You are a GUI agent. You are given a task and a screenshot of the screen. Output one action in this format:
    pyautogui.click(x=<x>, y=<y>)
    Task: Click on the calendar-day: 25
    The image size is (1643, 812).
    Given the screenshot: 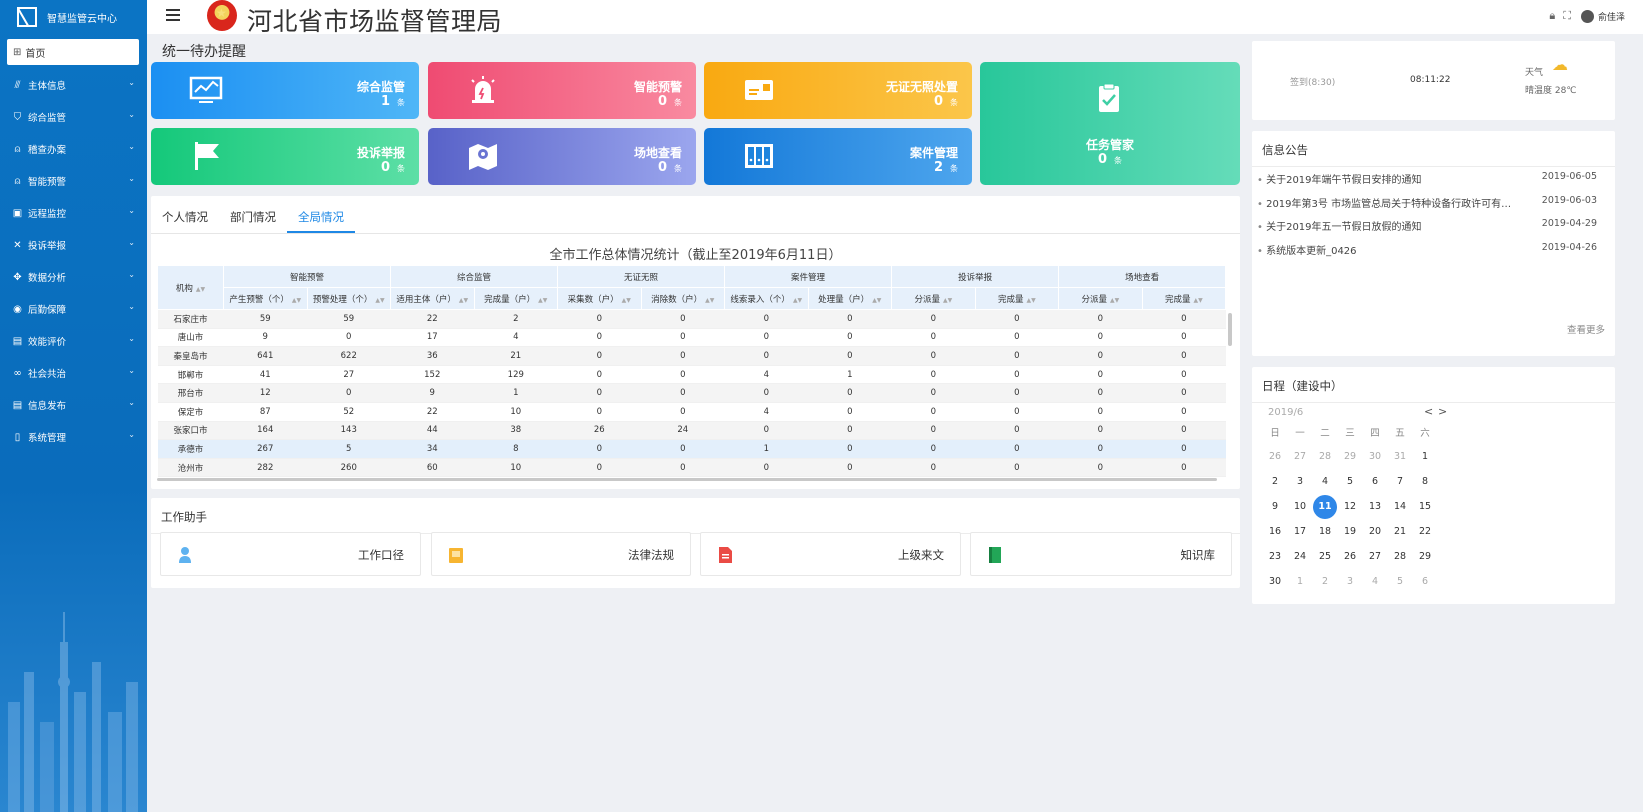 What is the action you would take?
    pyautogui.click(x=1325, y=557)
    